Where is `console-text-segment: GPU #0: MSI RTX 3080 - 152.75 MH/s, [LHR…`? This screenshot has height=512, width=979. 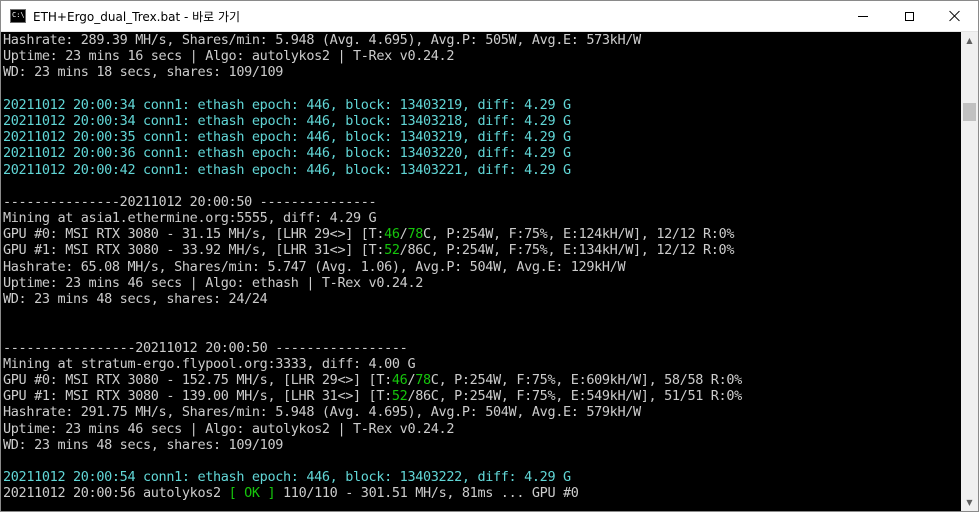
console-text-segment: GPU #0: MSI RTX 3080 - 152.75 MH/s, [LHR… is located at coordinates (197, 379).